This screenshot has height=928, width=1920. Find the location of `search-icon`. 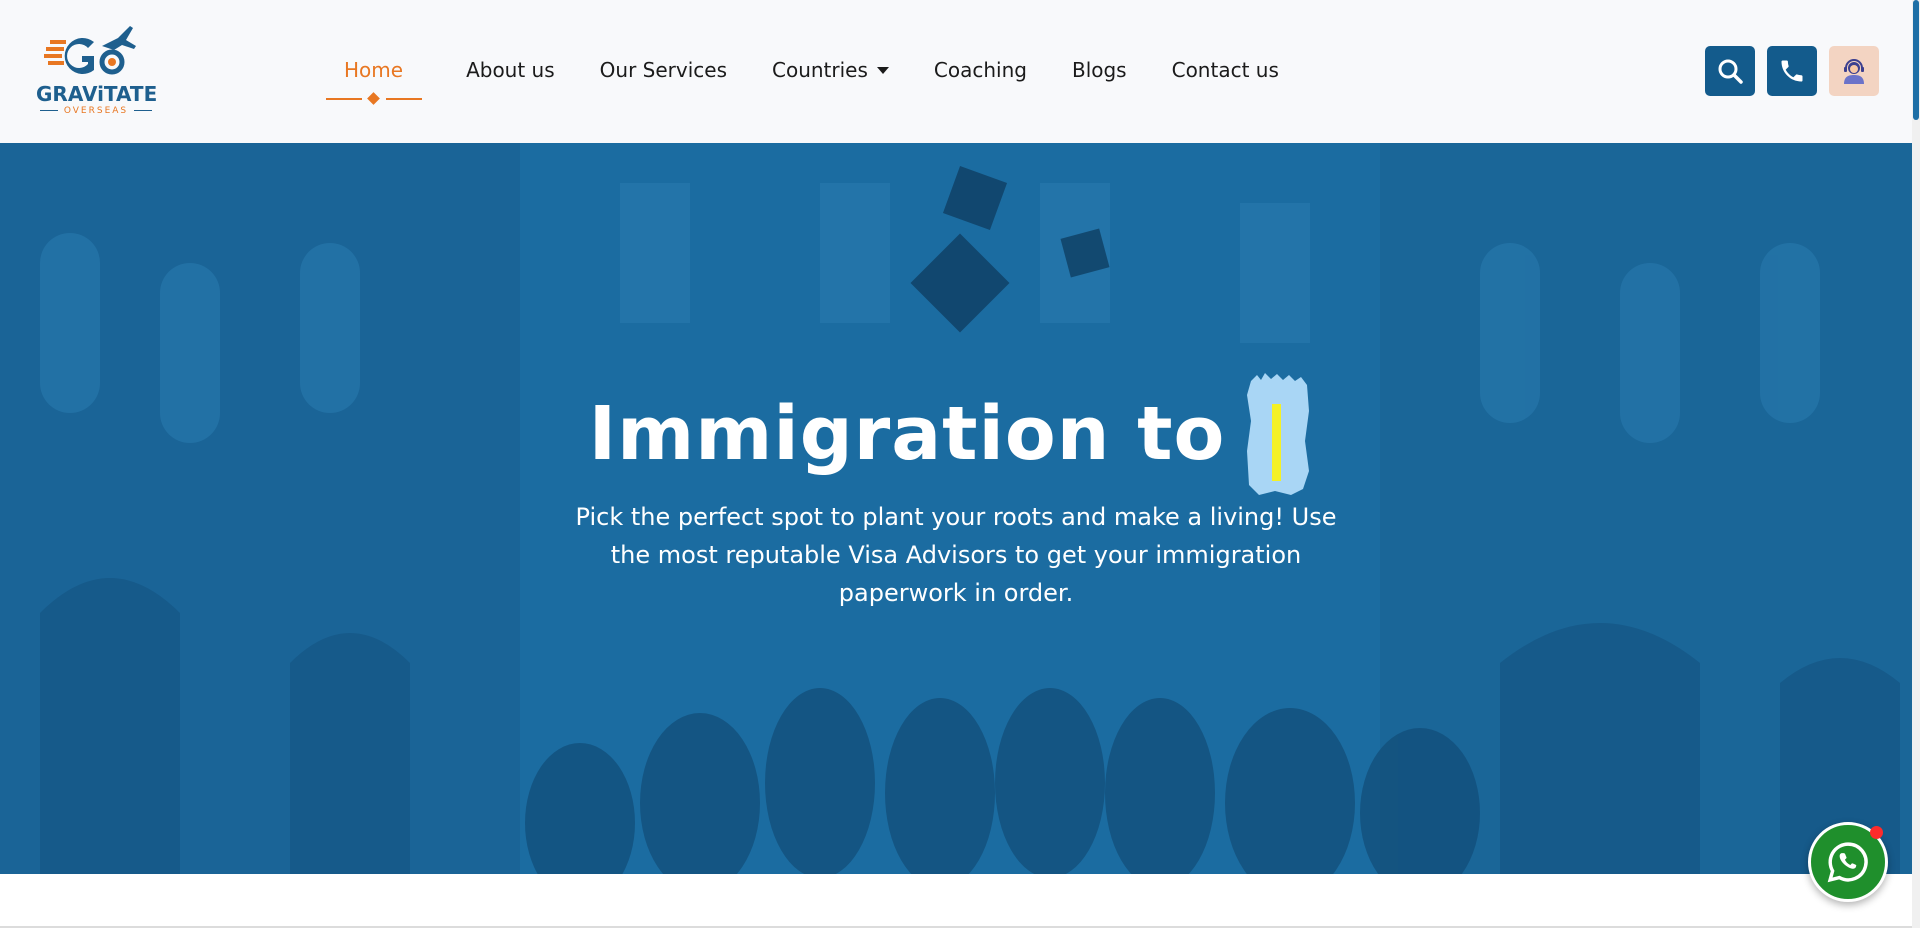

search-icon is located at coordinates (1730, 71).